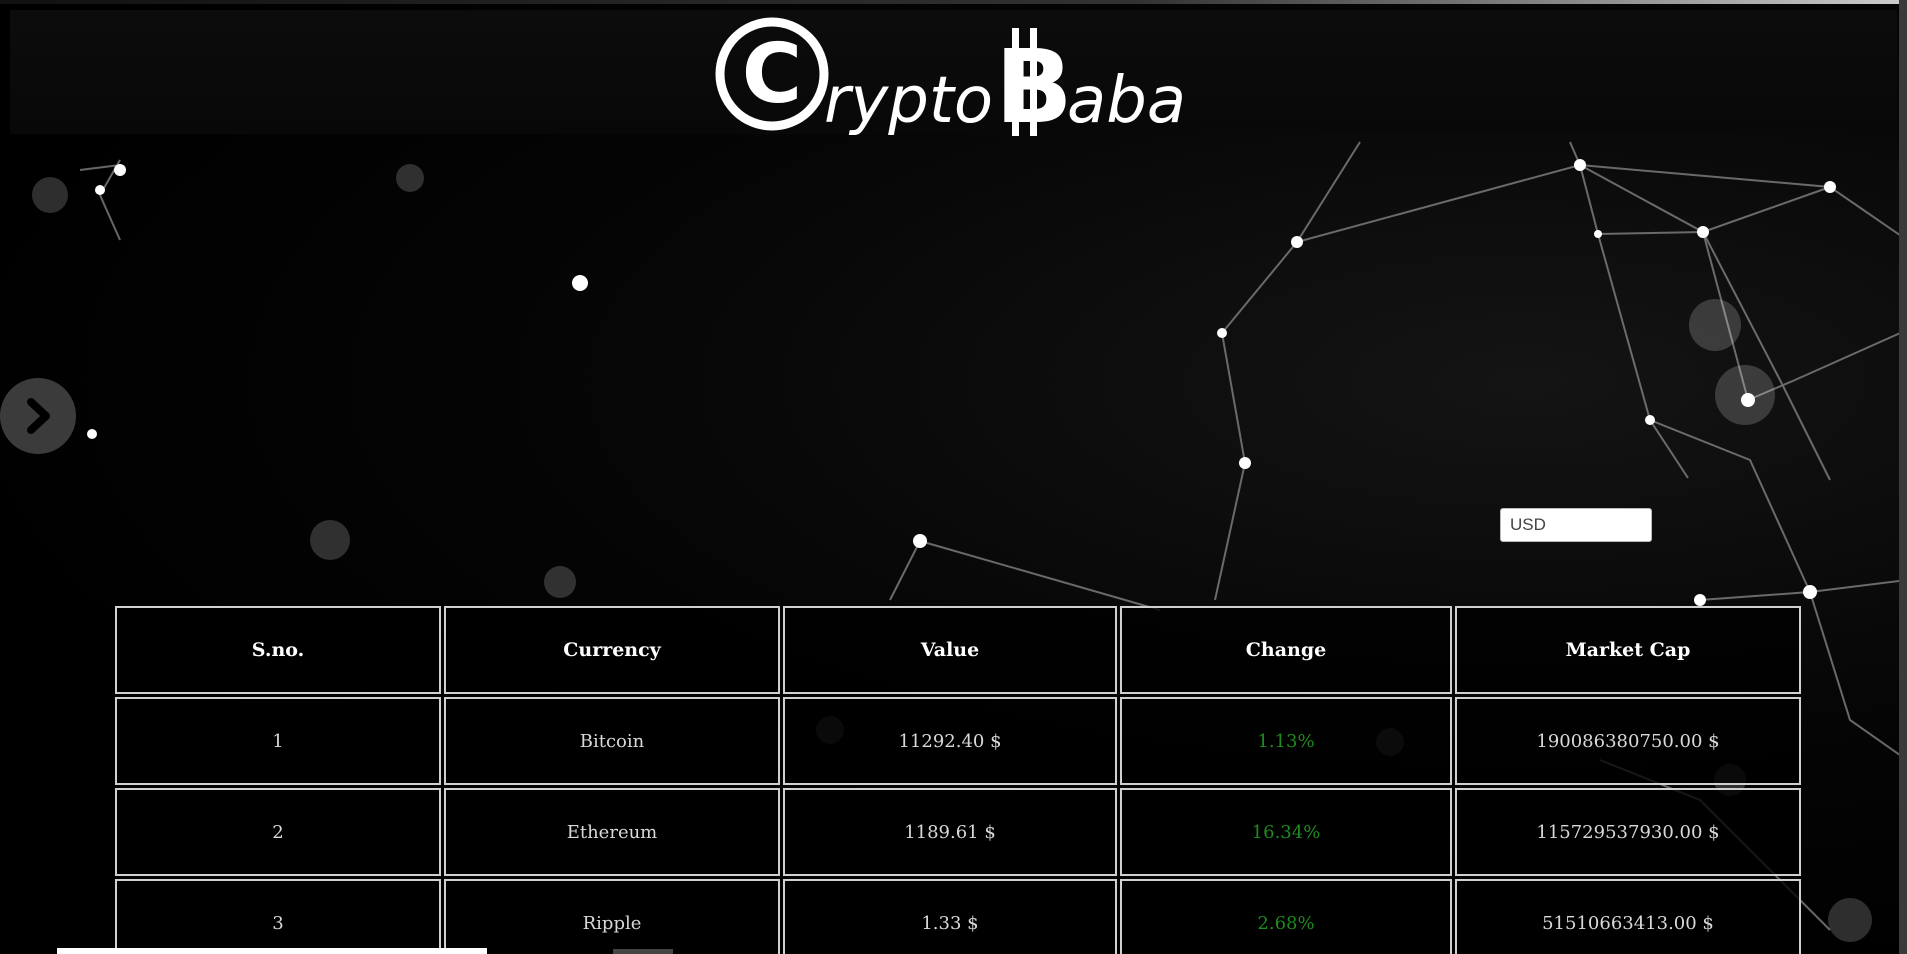  I want to click on svg-text: rypto, so click(908, 101).